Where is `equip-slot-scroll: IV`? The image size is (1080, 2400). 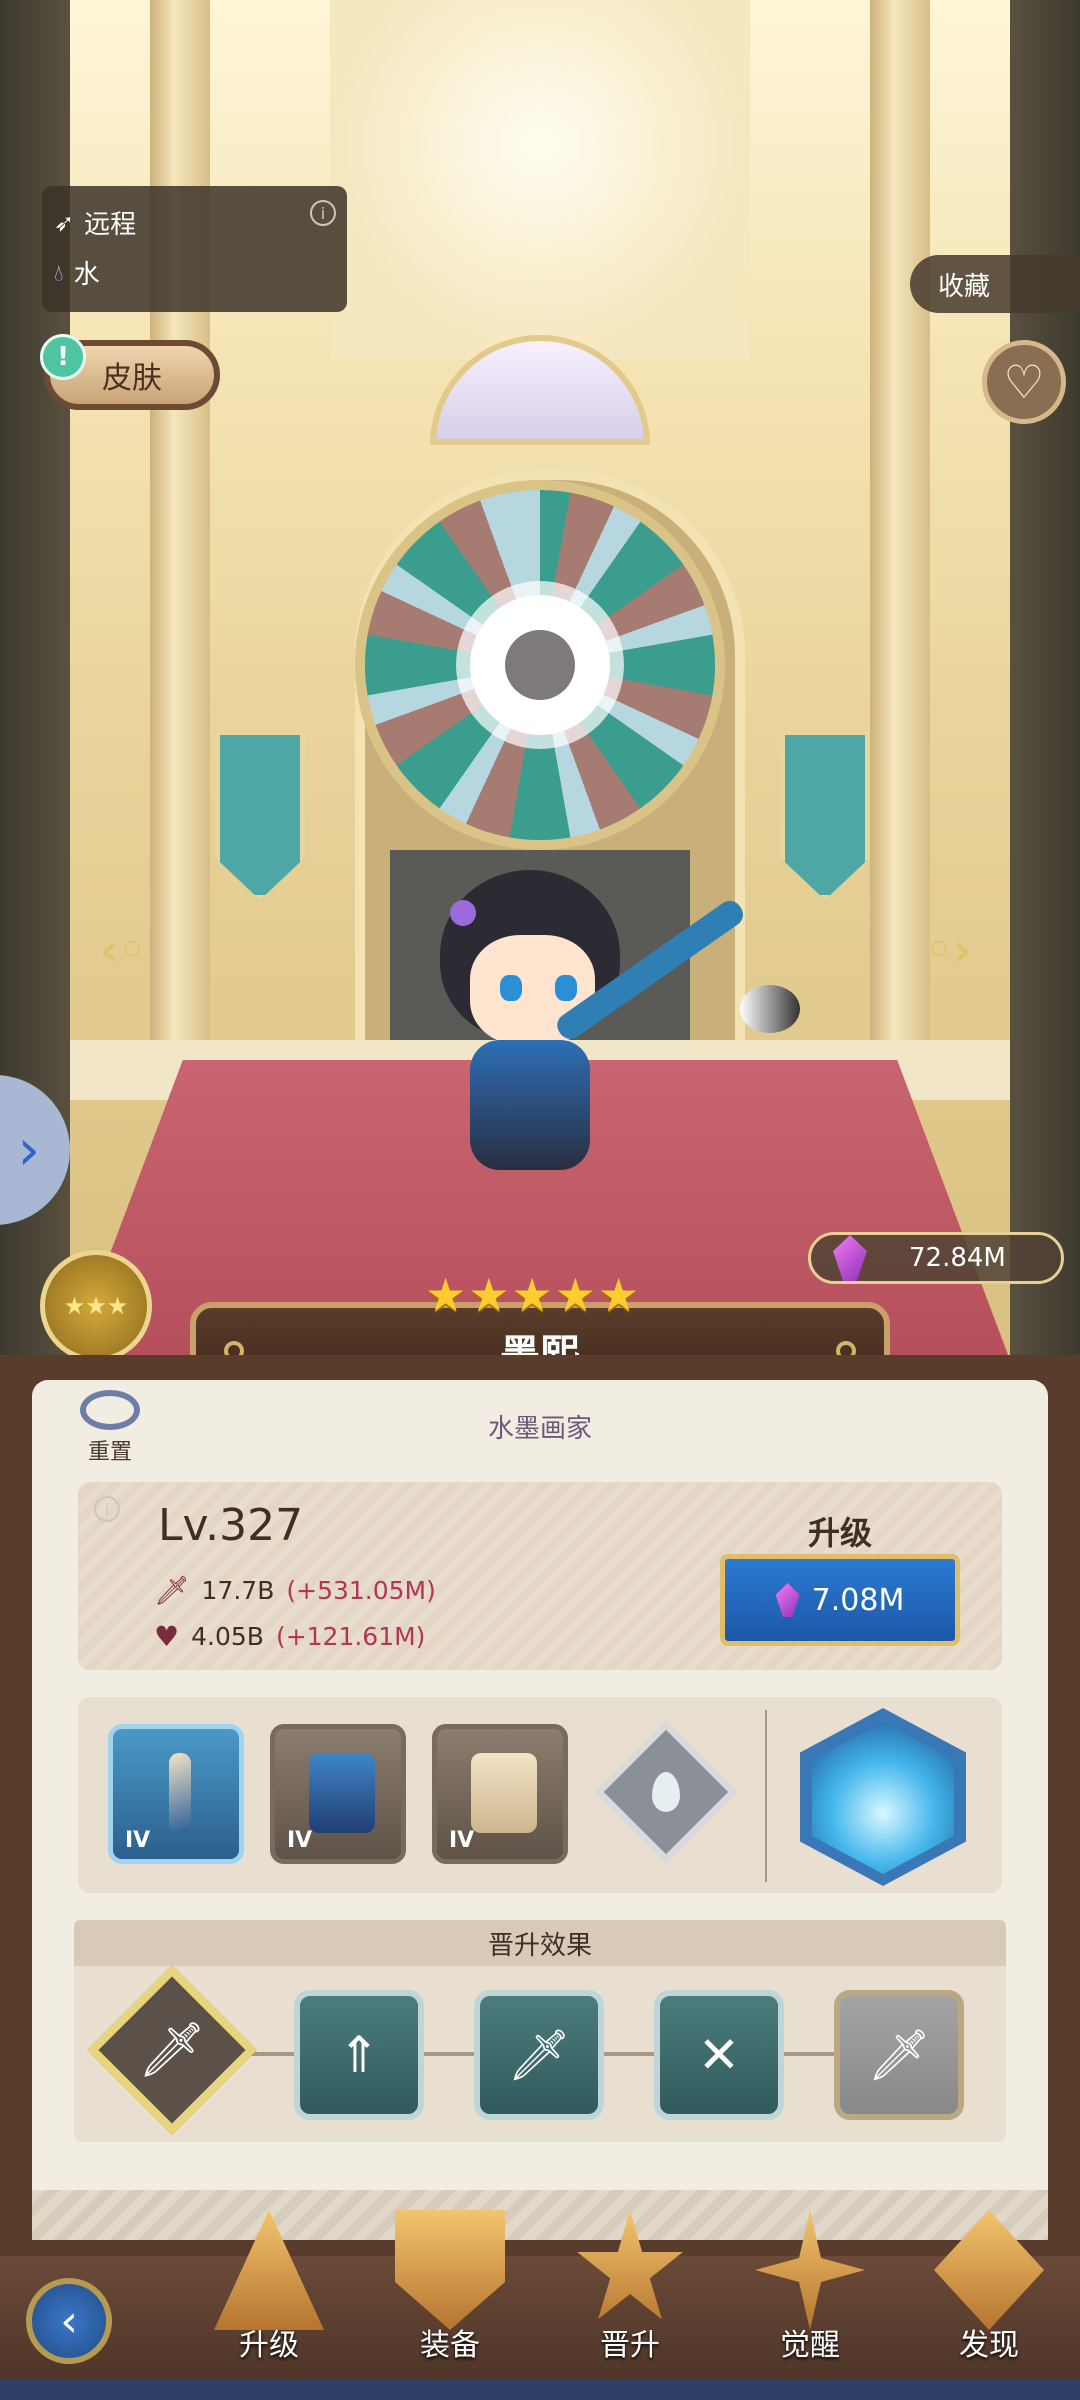 equip-slot-scroll: IV is located at coordinates (500, 1794).